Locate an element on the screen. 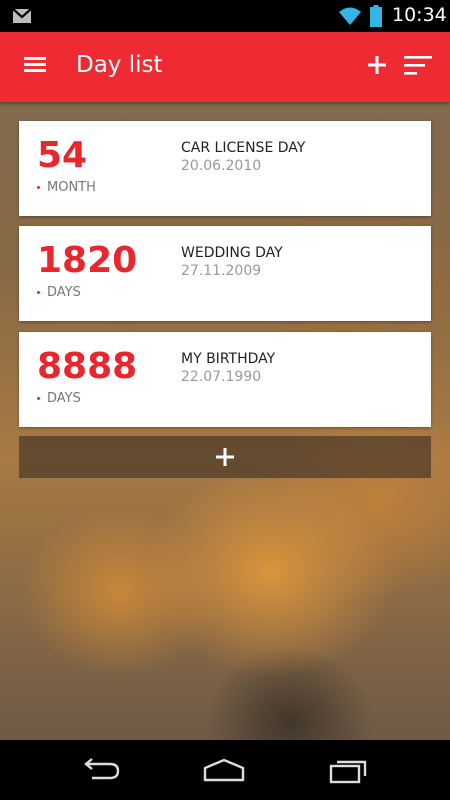 The width and height of the screenshot is (450, 800). home-icon is located at coordinates (224, 770).